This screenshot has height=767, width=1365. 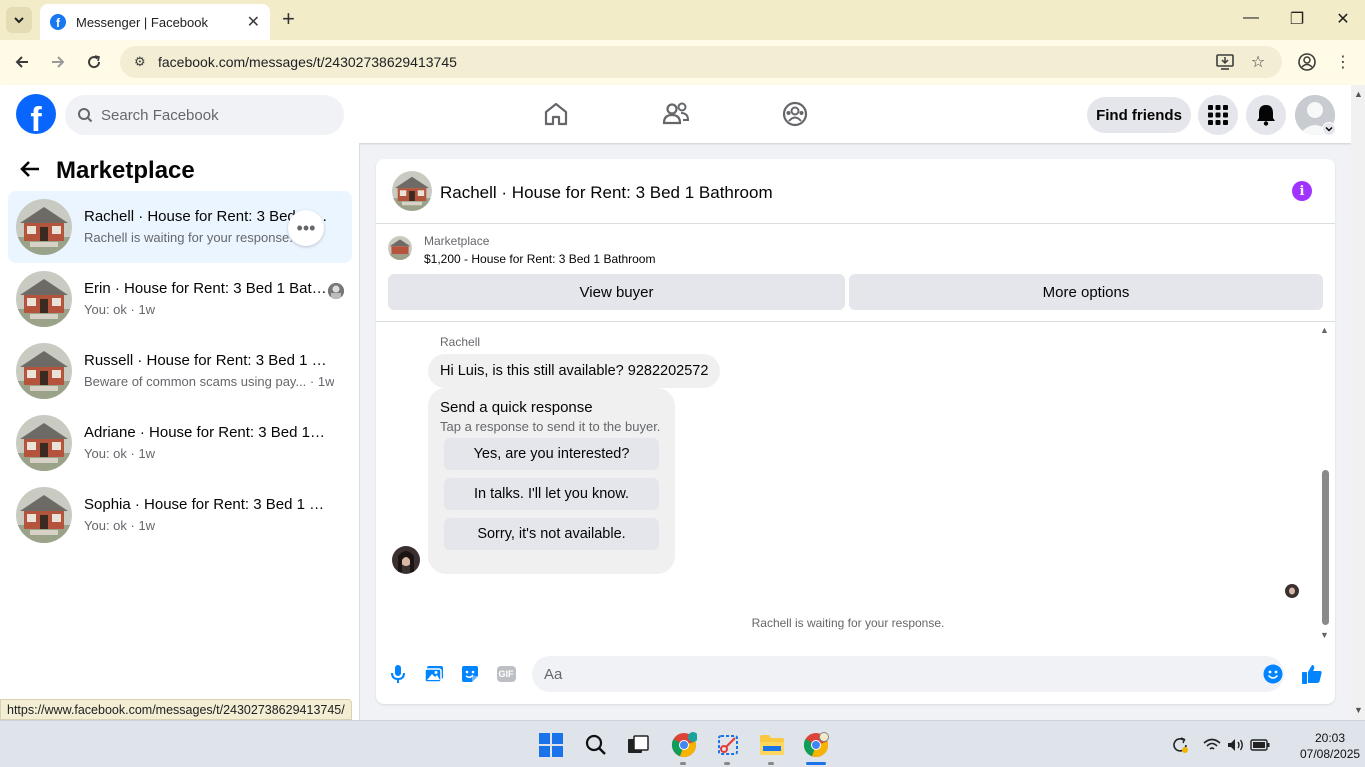 What do you see at coordinates (551, 494) in the screenshot?
I see `quick-response-option: In talks. I'll let you know.` at bounding box center [551, 494].